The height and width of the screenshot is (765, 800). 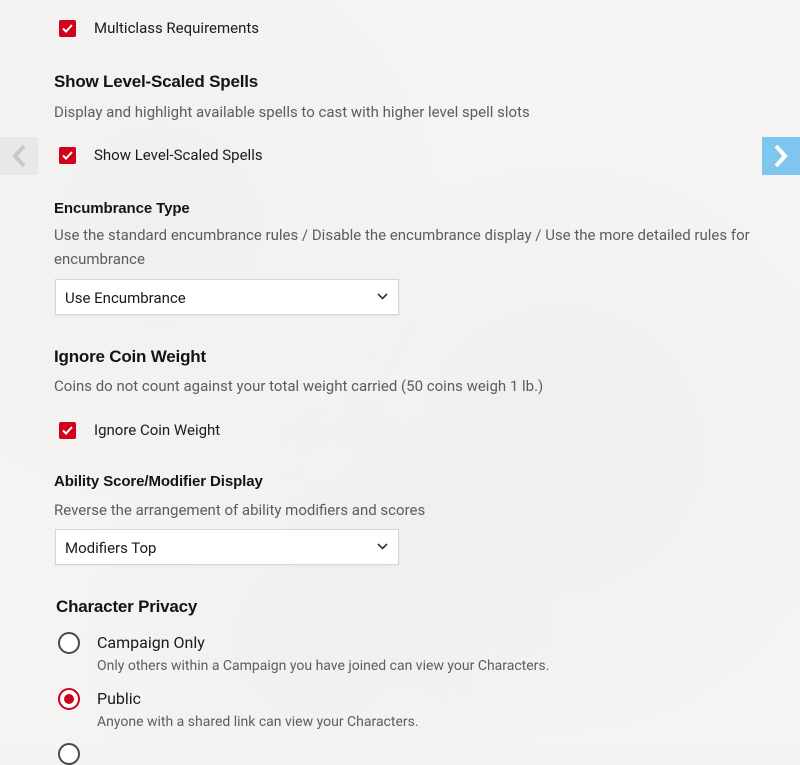 I want to click on chevron-right-icon, so click(x=781, y=156).